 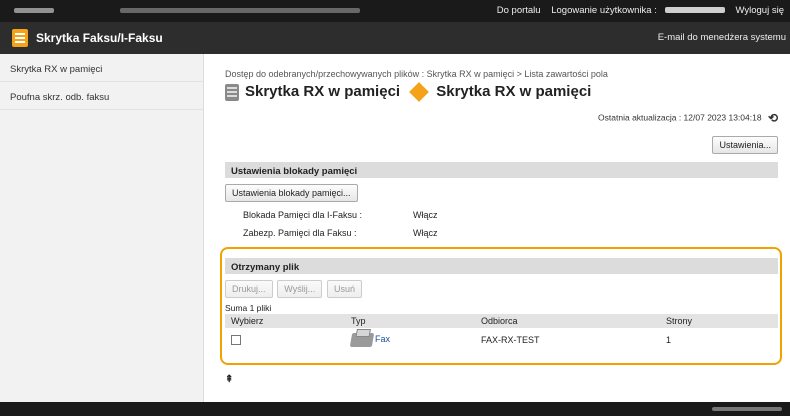 I want to click on device-name, so click(x=240, y=10).